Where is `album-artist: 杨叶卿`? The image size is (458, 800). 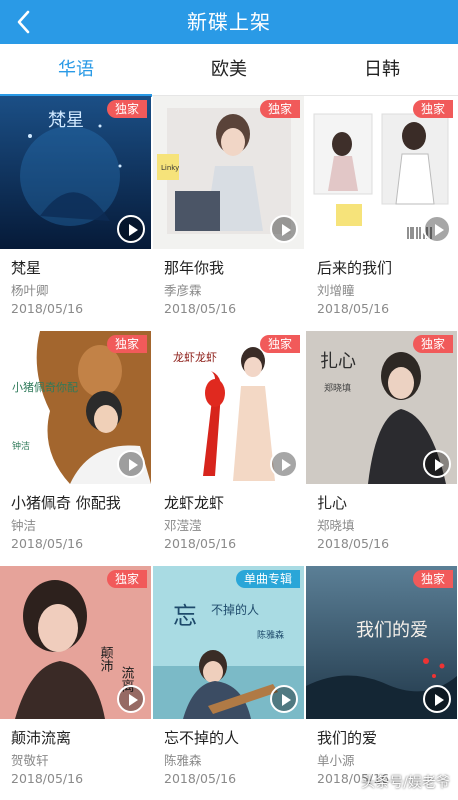 album-artist: 杨叶卿 is located at coordinates (30, 289).